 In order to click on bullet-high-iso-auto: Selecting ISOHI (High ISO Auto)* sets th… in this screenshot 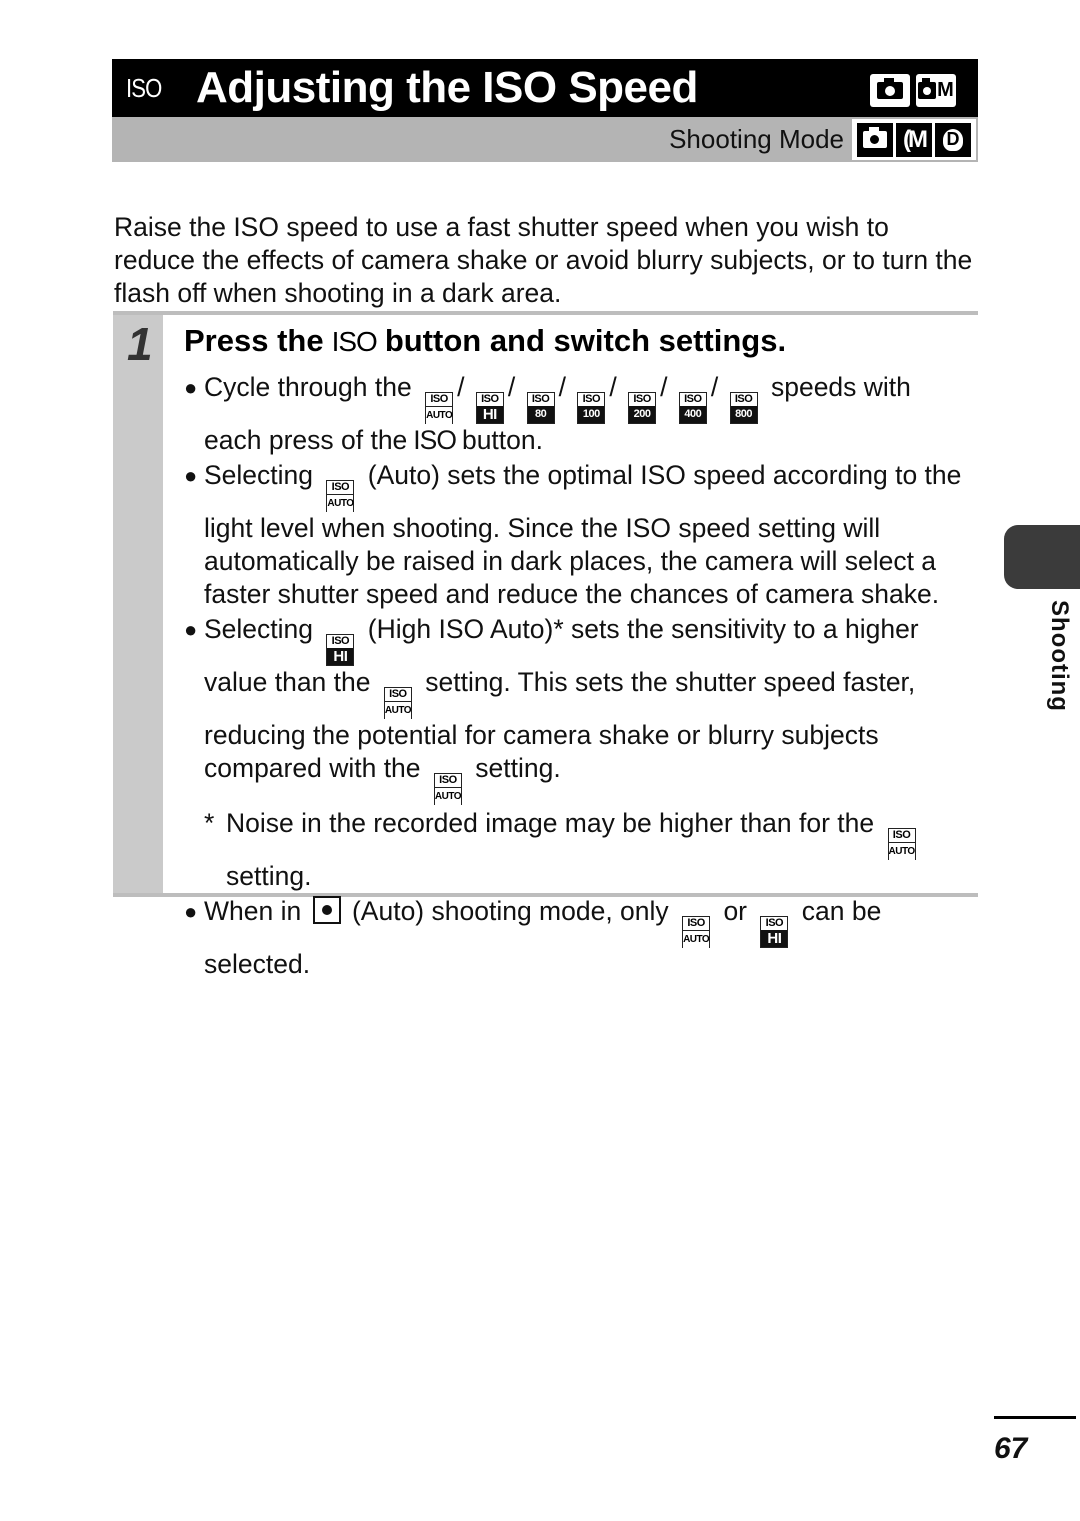, I will do `click(579, 709)`.